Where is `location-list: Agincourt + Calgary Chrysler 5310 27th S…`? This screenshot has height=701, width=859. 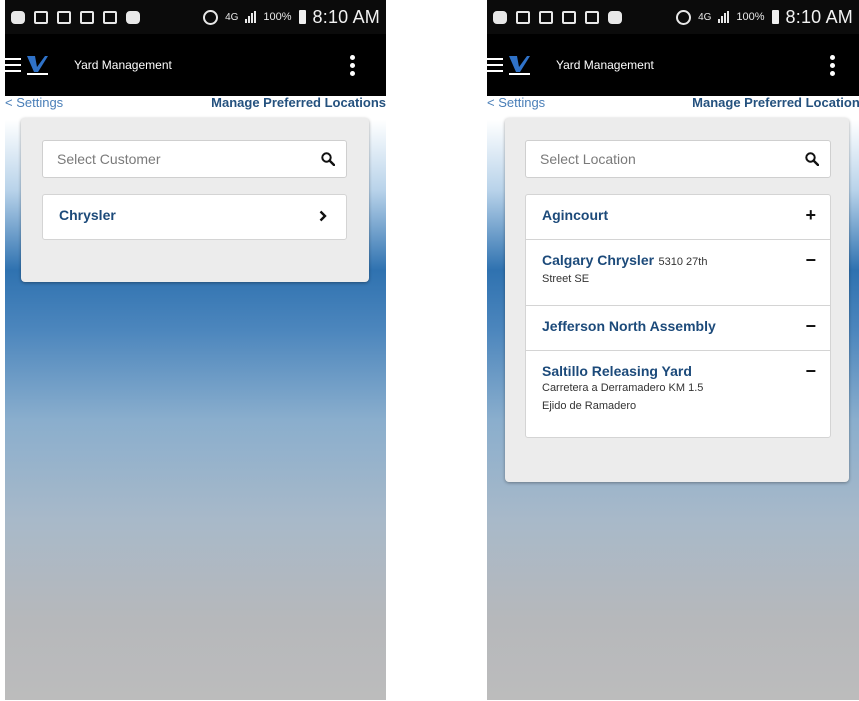
location-list: Agincourt + Calgary Chrysler 5310 27th S… is located at coordinates (678, 316).